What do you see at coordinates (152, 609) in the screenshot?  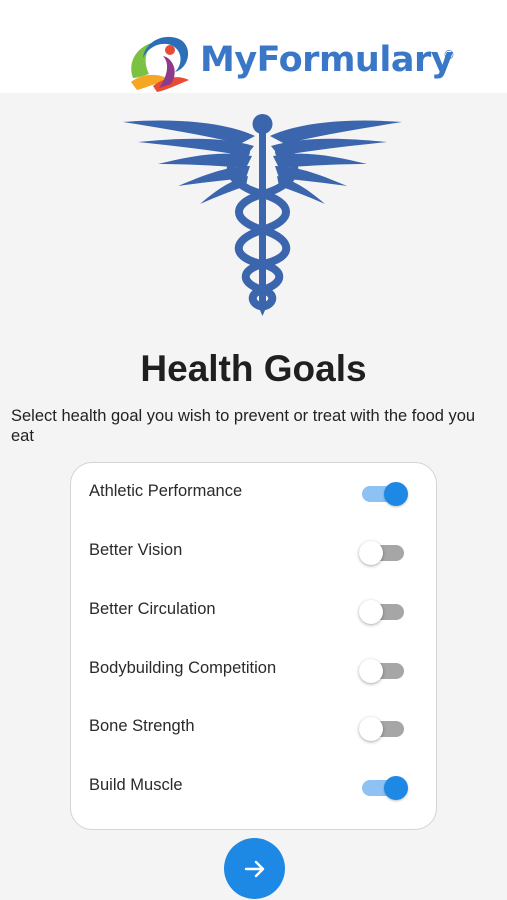 I see `goal-label: Better Circulation` at bounding box center [152, 609].